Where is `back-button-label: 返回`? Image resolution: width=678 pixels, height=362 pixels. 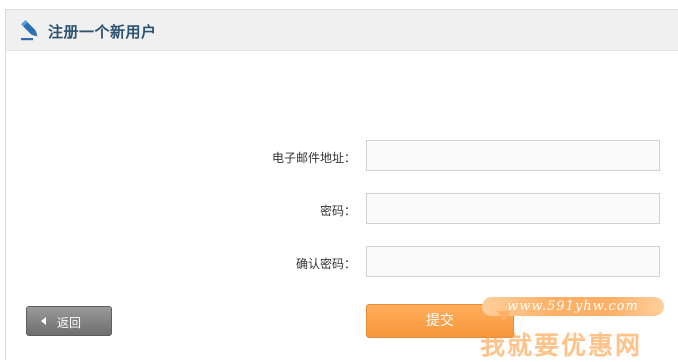
back-button-label: 返回 is located at coordinates (69, 323).